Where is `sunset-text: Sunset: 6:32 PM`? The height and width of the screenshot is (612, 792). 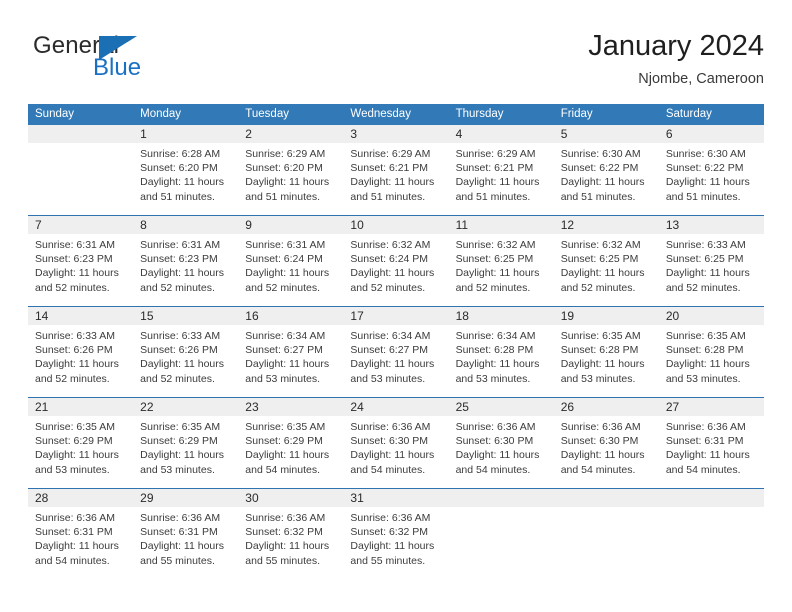
sunset-text: Sunset: 6:32 PM is located at coordinates (389, 532).